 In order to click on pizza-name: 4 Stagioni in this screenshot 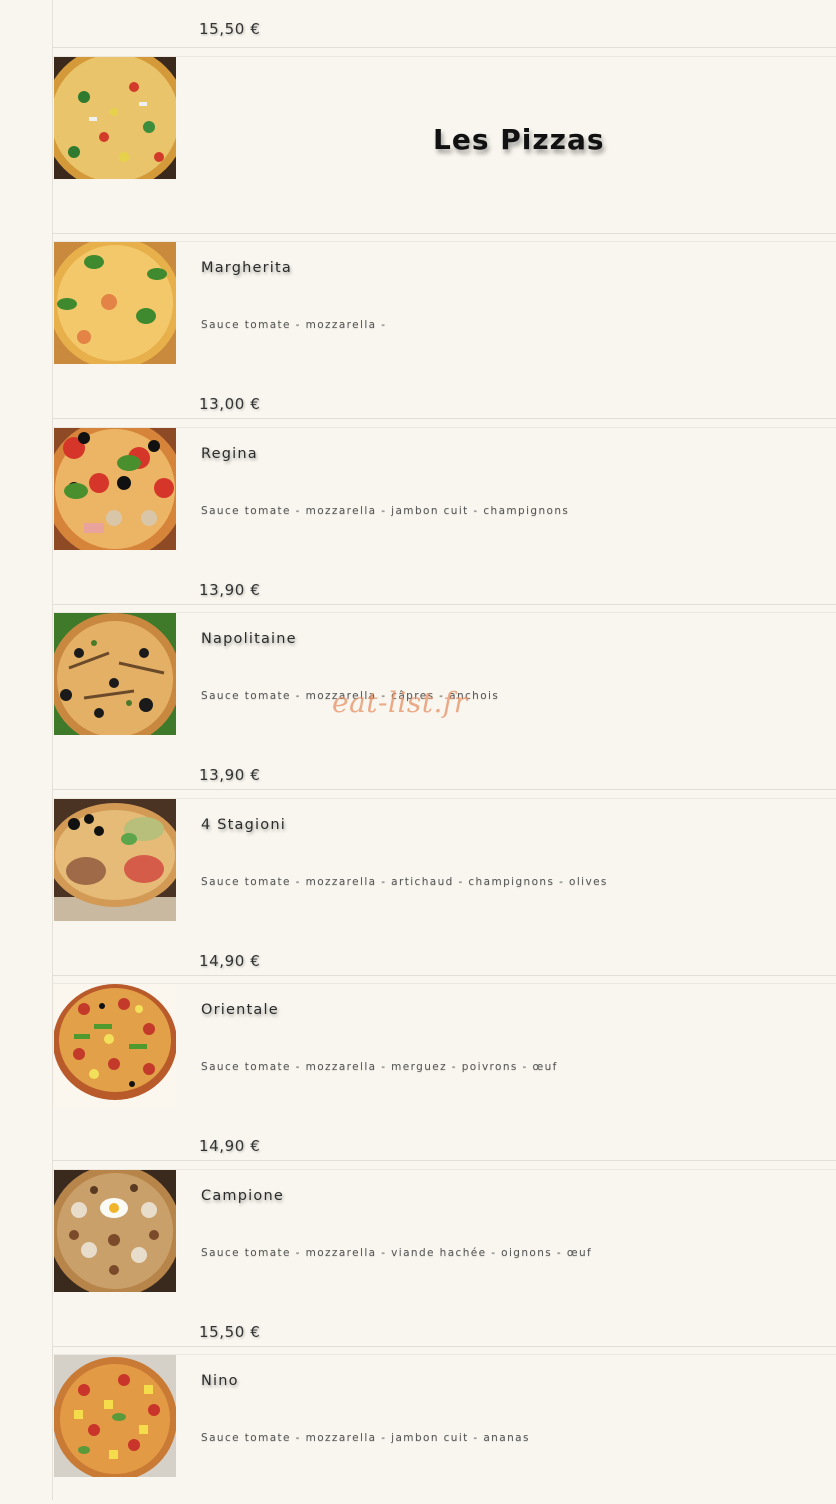, I will do `click(243, 825)`.